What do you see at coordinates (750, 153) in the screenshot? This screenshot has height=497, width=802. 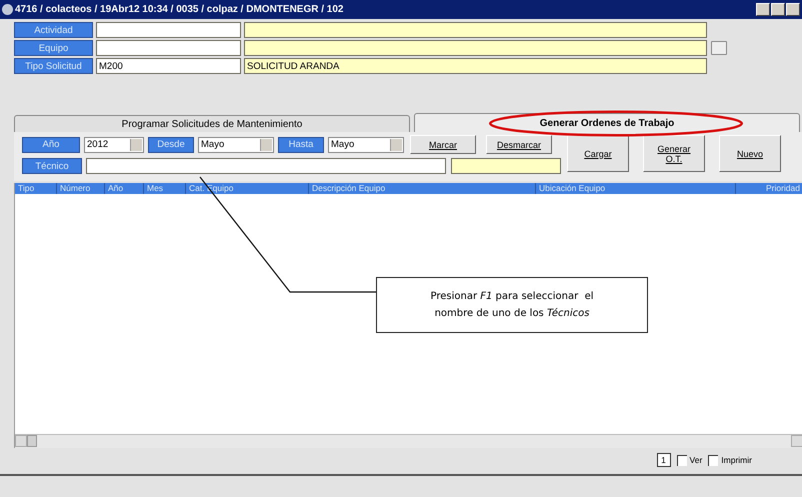 I see `action-button: Nuevo` at bounding box center [750, 153].